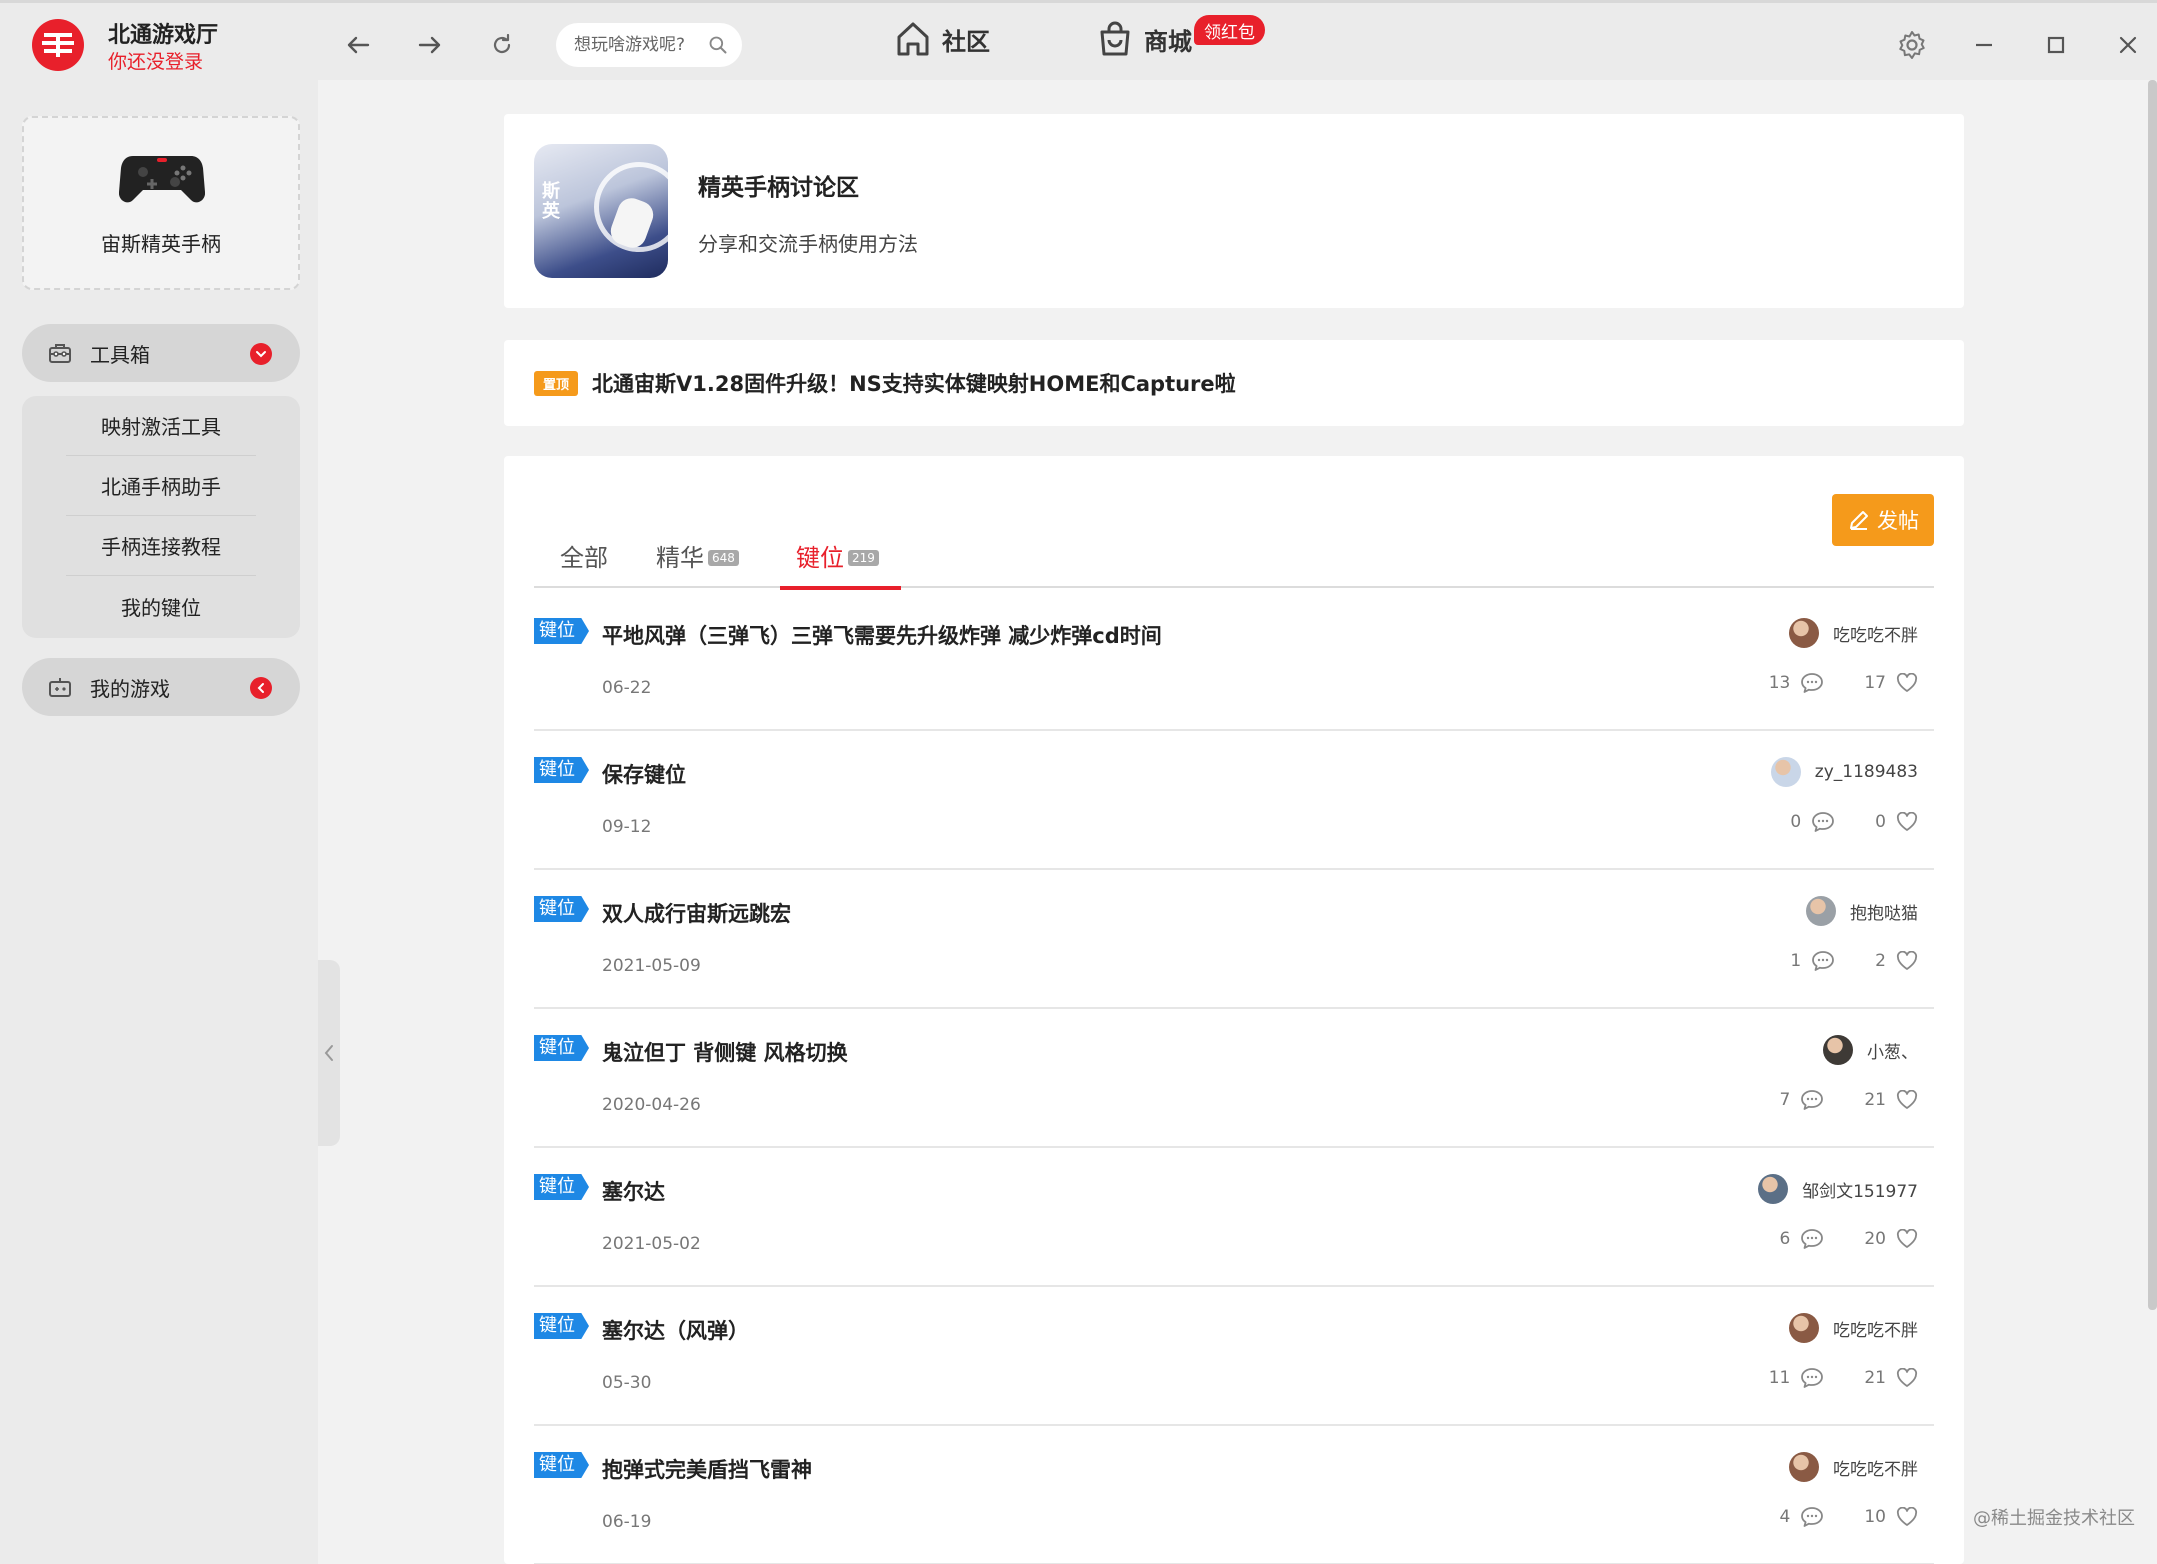 The height and width of the screenshot is (1564, 2157). What do you see at coordinates (1875, 683) in the screenshot?
I see `like-count: 17` at bounding box center [1875, 683].